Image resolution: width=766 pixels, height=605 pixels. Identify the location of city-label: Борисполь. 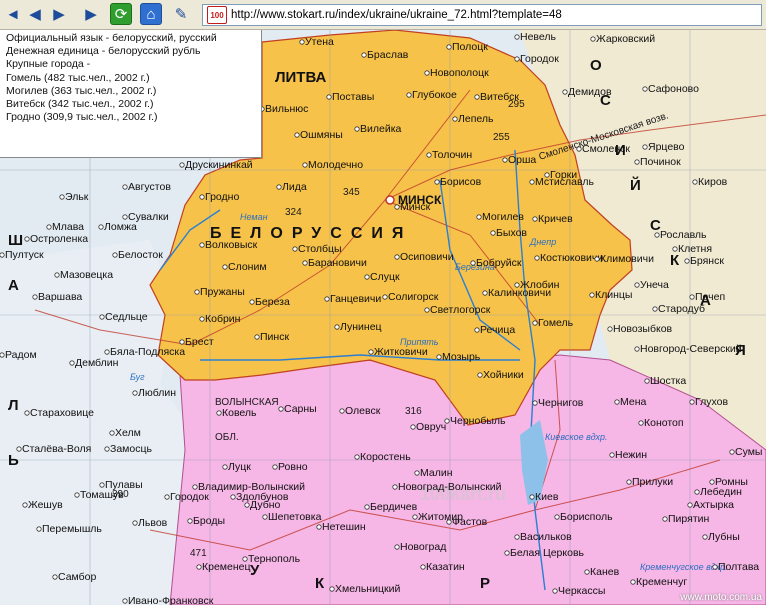
(586, 517).